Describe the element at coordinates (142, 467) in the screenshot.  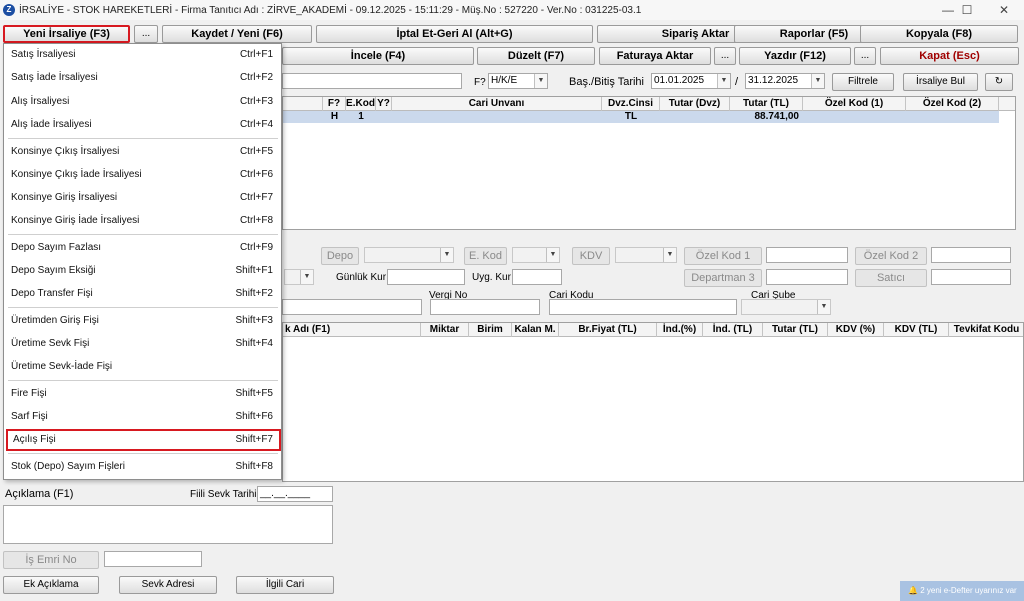
I see `menu-item-stok-sayim-fisleri: Stok (Depo) Sayım Fişleri Shift+F8` at that location.